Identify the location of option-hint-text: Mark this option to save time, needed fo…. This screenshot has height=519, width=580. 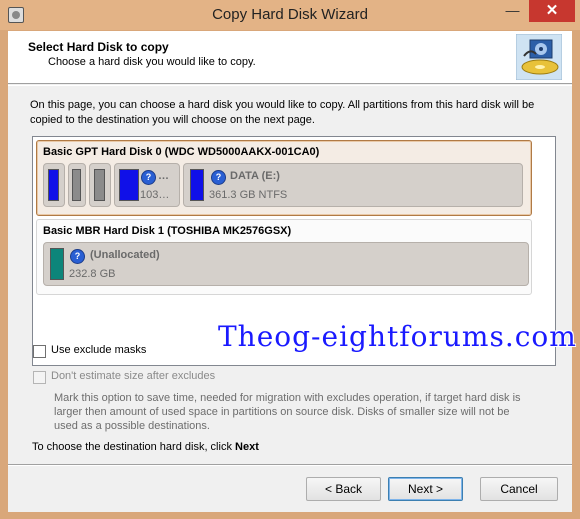
(287, 412).